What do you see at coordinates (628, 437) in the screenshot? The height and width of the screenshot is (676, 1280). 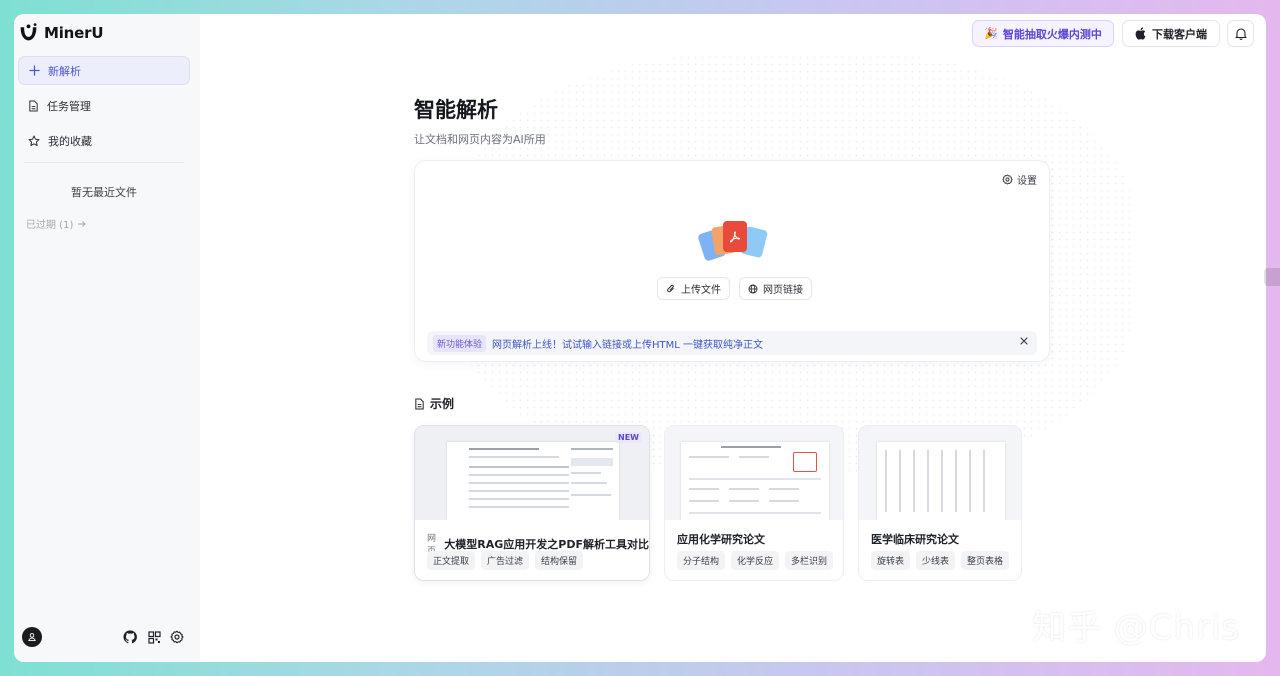 I see `new-badge: NEW` at bounding box center [628, 437].